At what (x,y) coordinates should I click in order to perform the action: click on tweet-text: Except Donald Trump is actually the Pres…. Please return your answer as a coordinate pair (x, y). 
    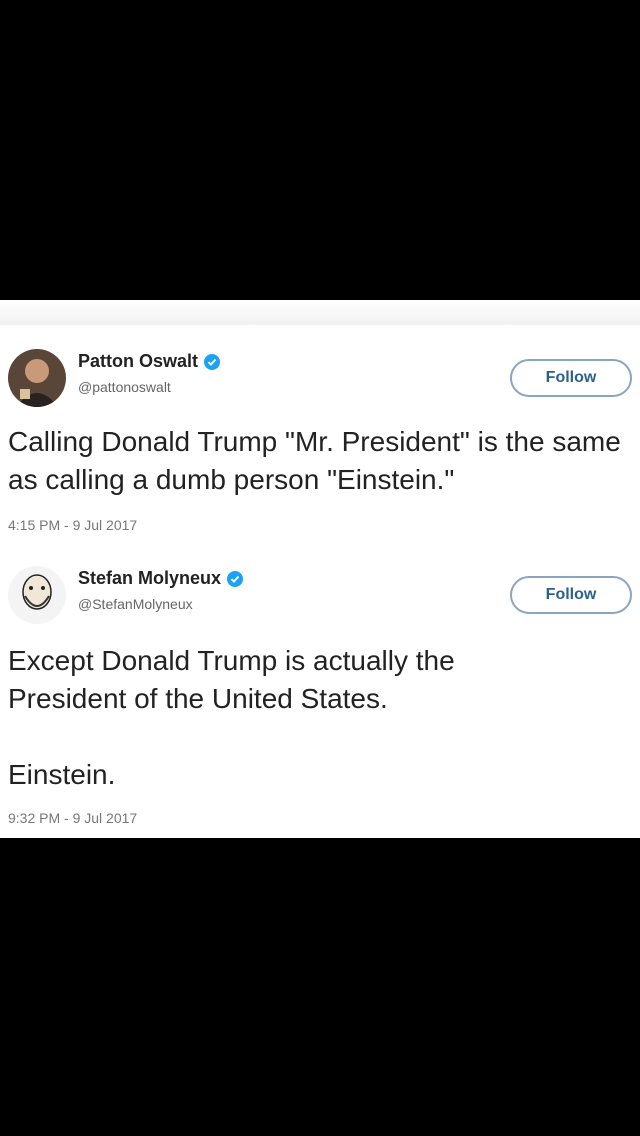
    Looking at the image, I should click on (231, 717).